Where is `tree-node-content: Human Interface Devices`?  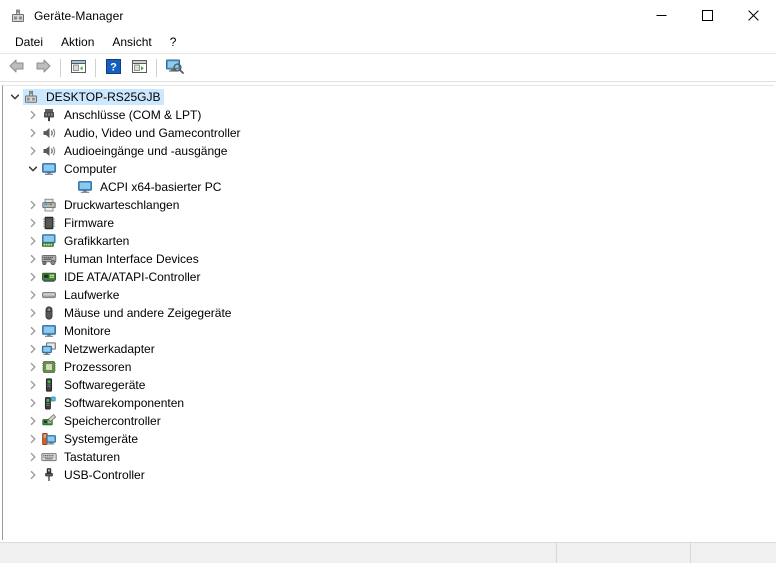 tree-node-content: Human Interface Devices is located at coordinates (121, 259).